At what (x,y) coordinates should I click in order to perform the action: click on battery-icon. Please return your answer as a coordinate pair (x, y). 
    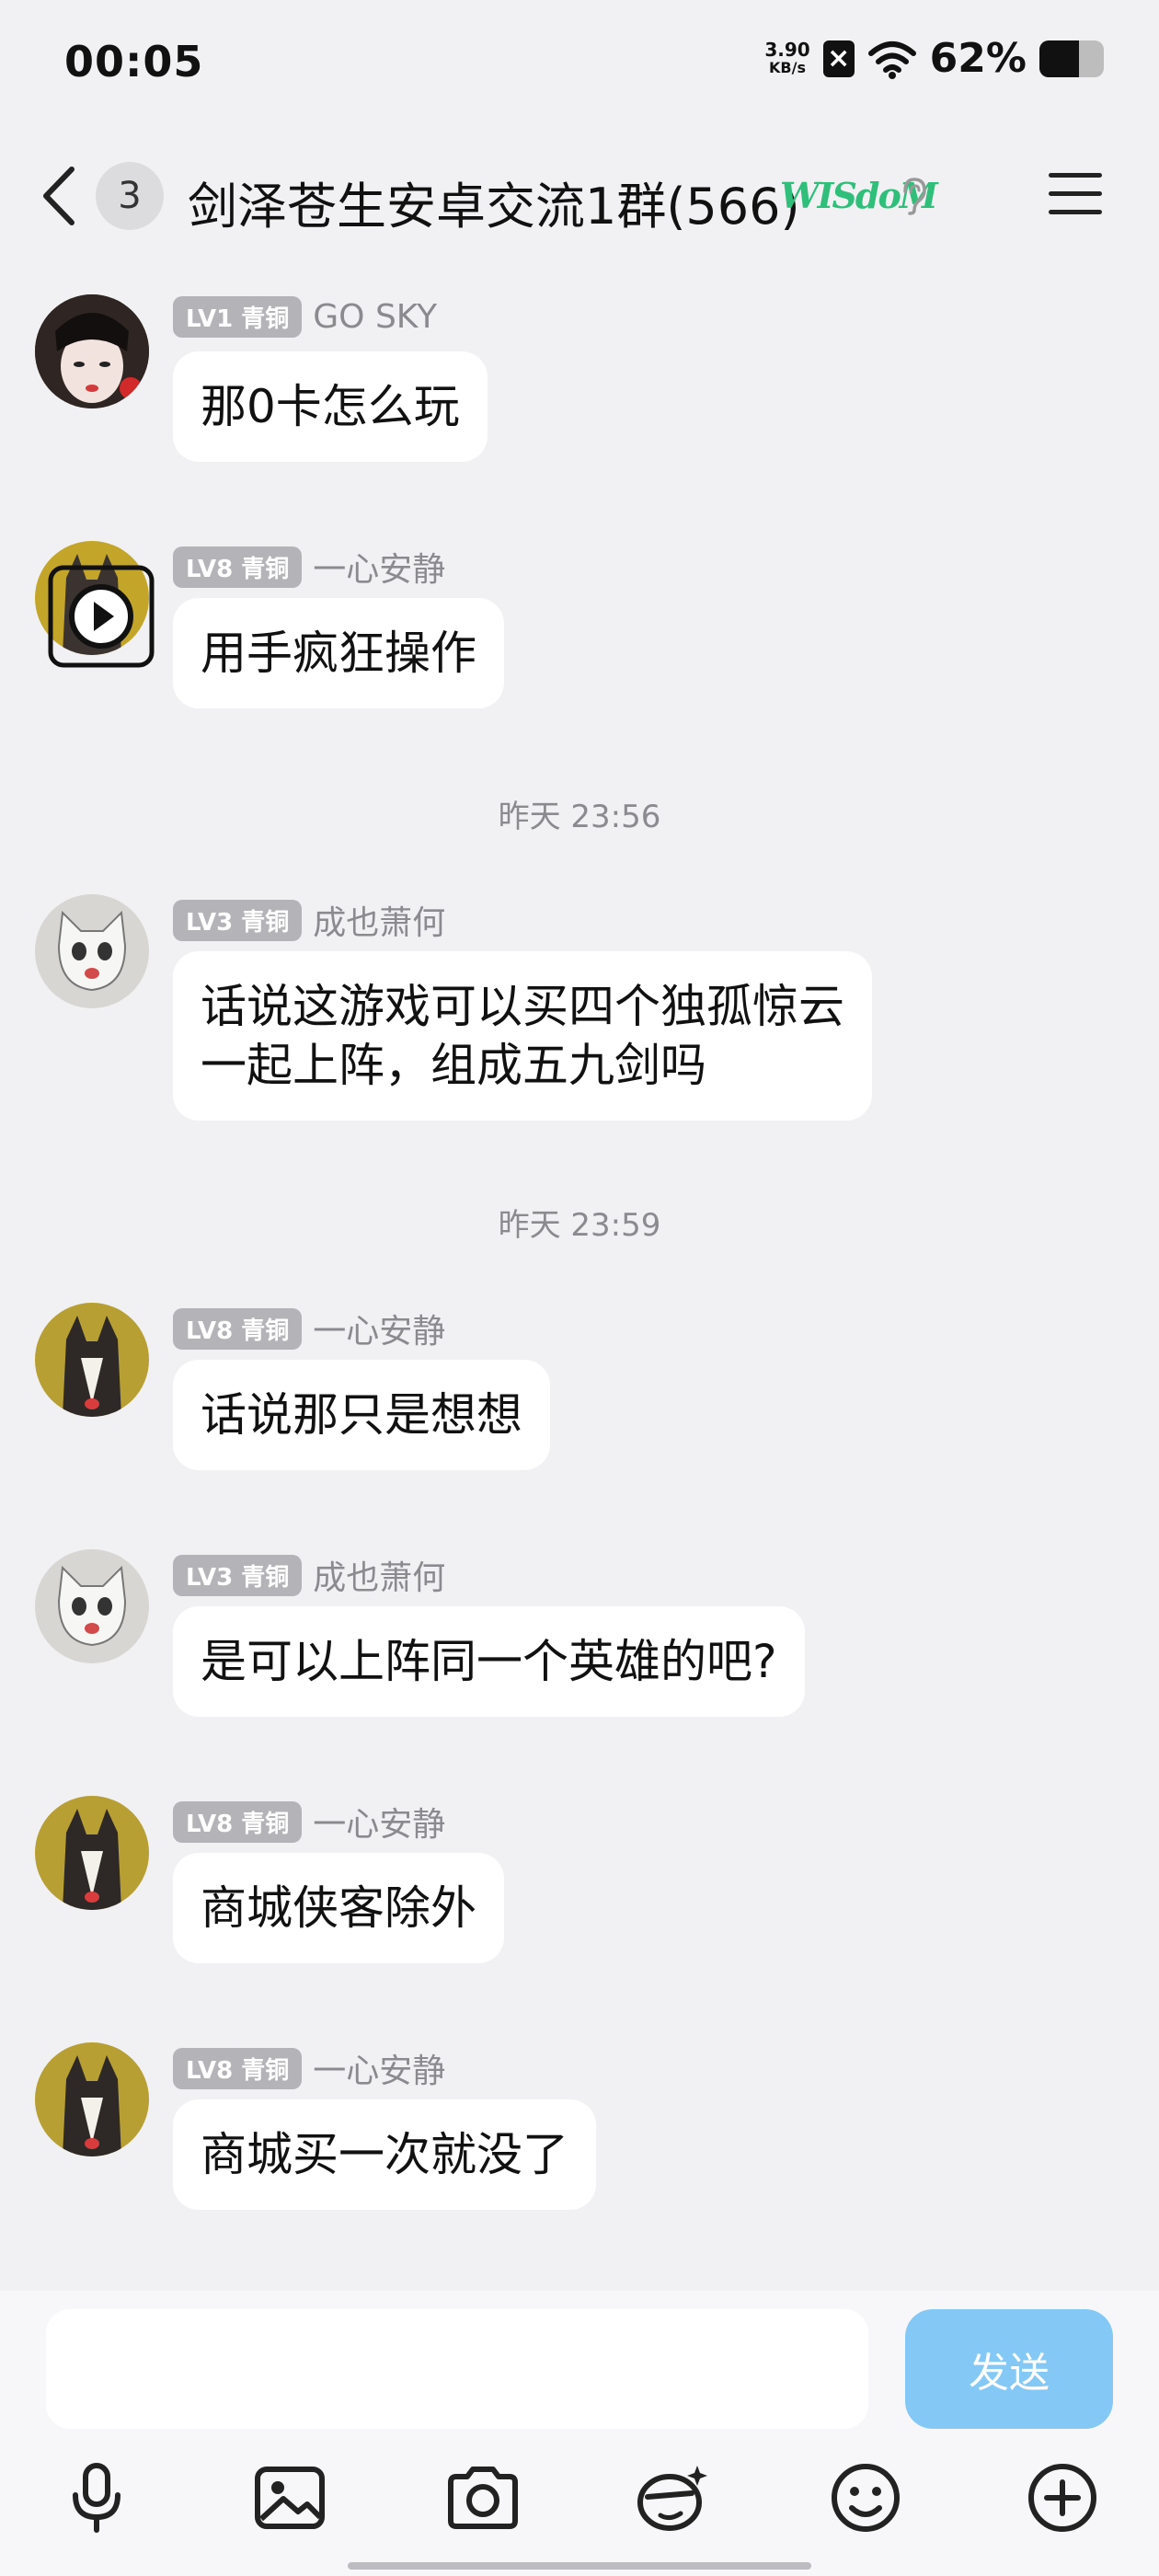
    Looking at the image, I should click on (1071, 58).